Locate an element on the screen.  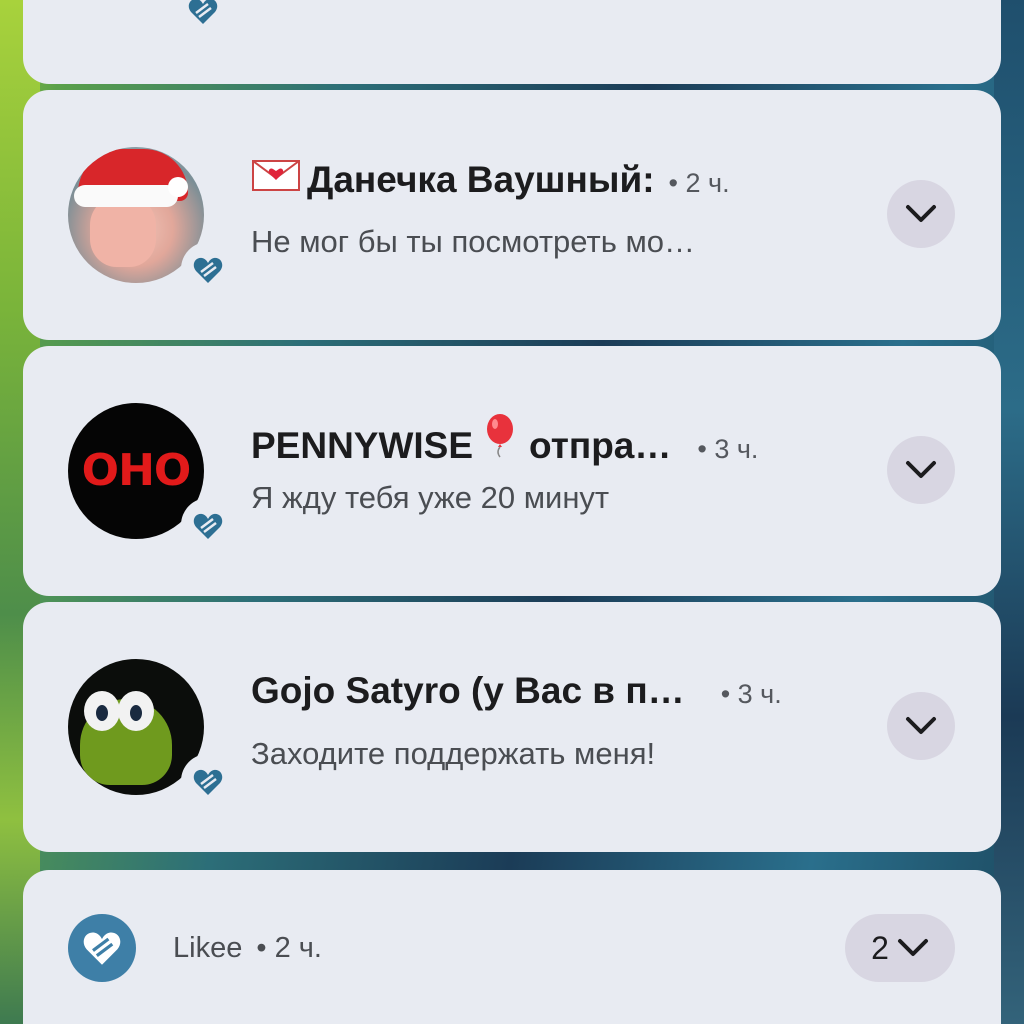
likee-logo-icon is located at coordinates (102, 948).